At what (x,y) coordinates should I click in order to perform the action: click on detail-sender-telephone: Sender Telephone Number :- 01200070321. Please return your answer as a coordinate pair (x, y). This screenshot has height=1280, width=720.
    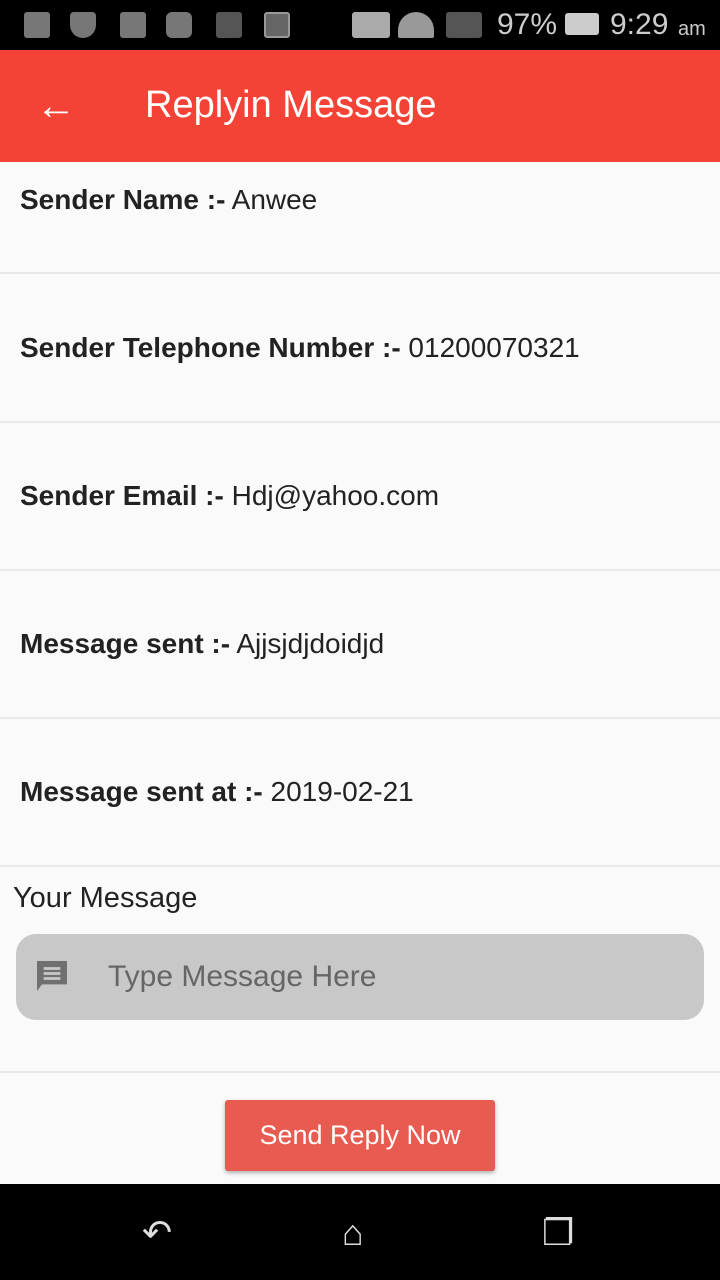
    Looking at the image, I should click on (370, 348).